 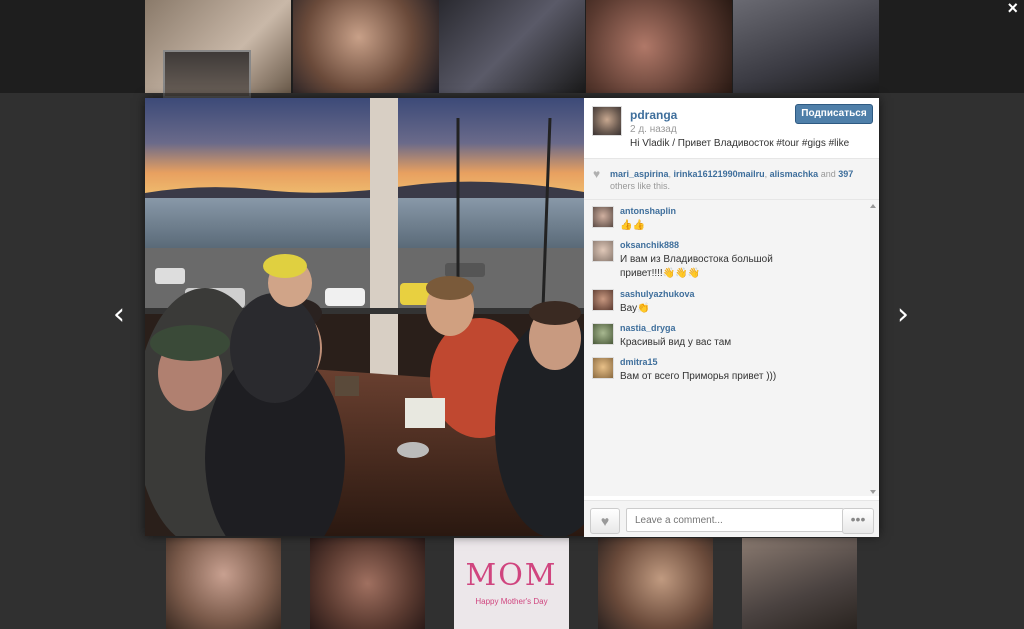 I want to click on follow-button: Подписаться, so click(x=834, y=114).